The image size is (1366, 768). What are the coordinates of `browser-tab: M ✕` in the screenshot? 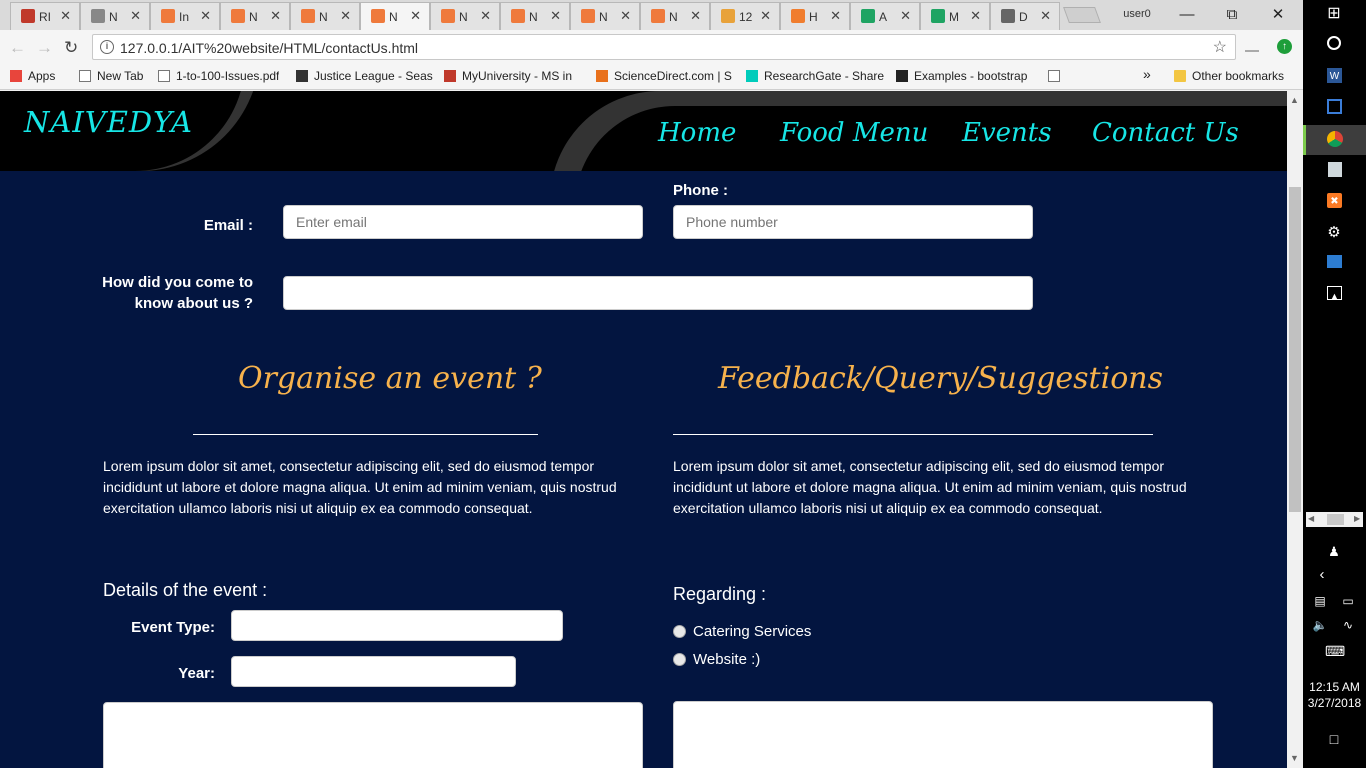 It's located at (955, 16).